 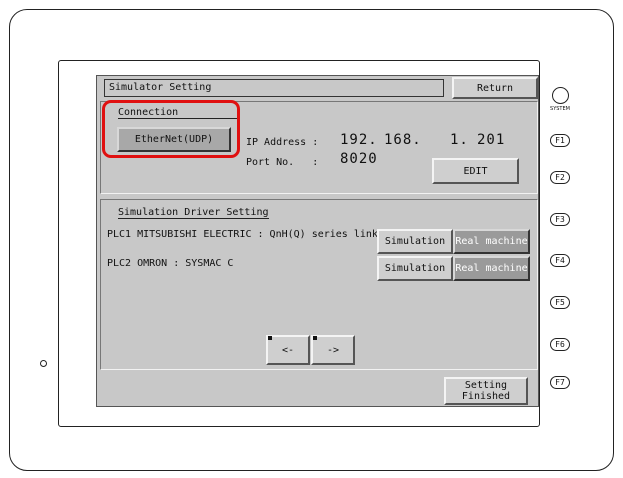 I want to click on next-indicator, so click(x=315, y=338).